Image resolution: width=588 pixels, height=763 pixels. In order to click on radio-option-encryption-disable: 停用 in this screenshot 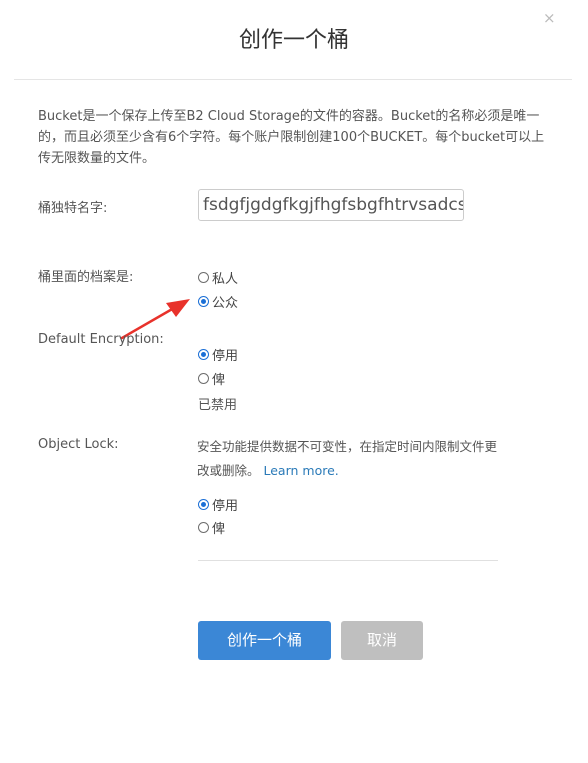, I will do `click(218, 354)`.